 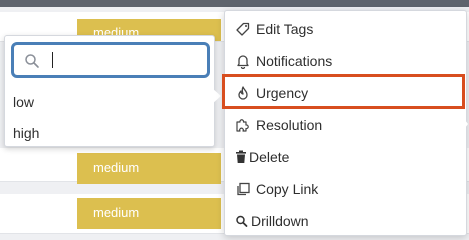 I want to click on menu-item-label: Delete, so click(x=269, y=157).